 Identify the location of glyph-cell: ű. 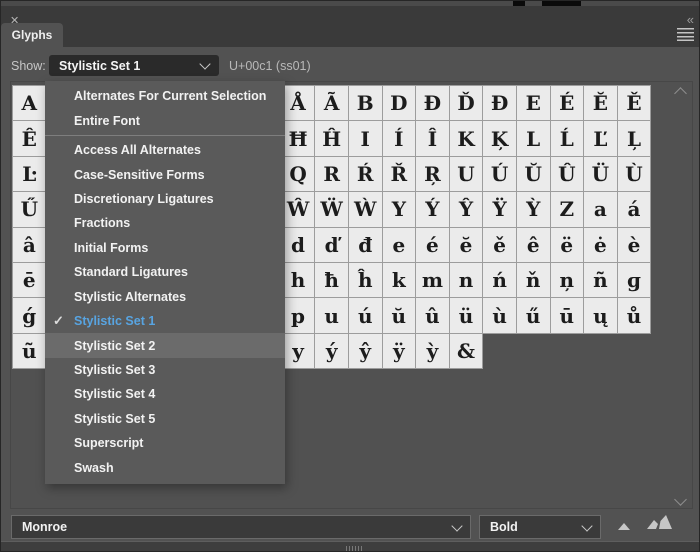
(533, 315).